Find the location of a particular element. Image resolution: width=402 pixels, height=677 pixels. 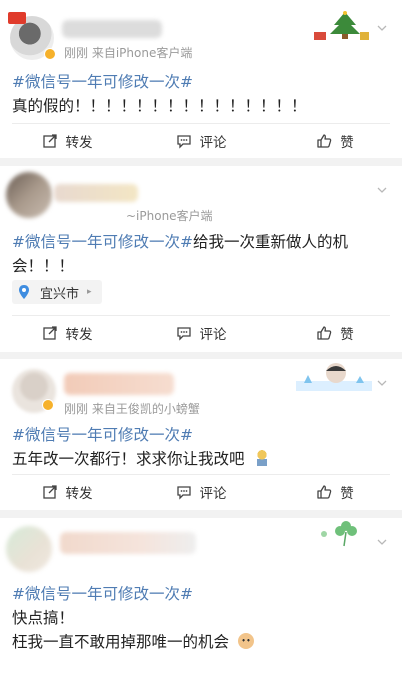

post-text-line-2: 枉我一直不敢用掉那唯一的机会 is located at coordinates (200, 642).